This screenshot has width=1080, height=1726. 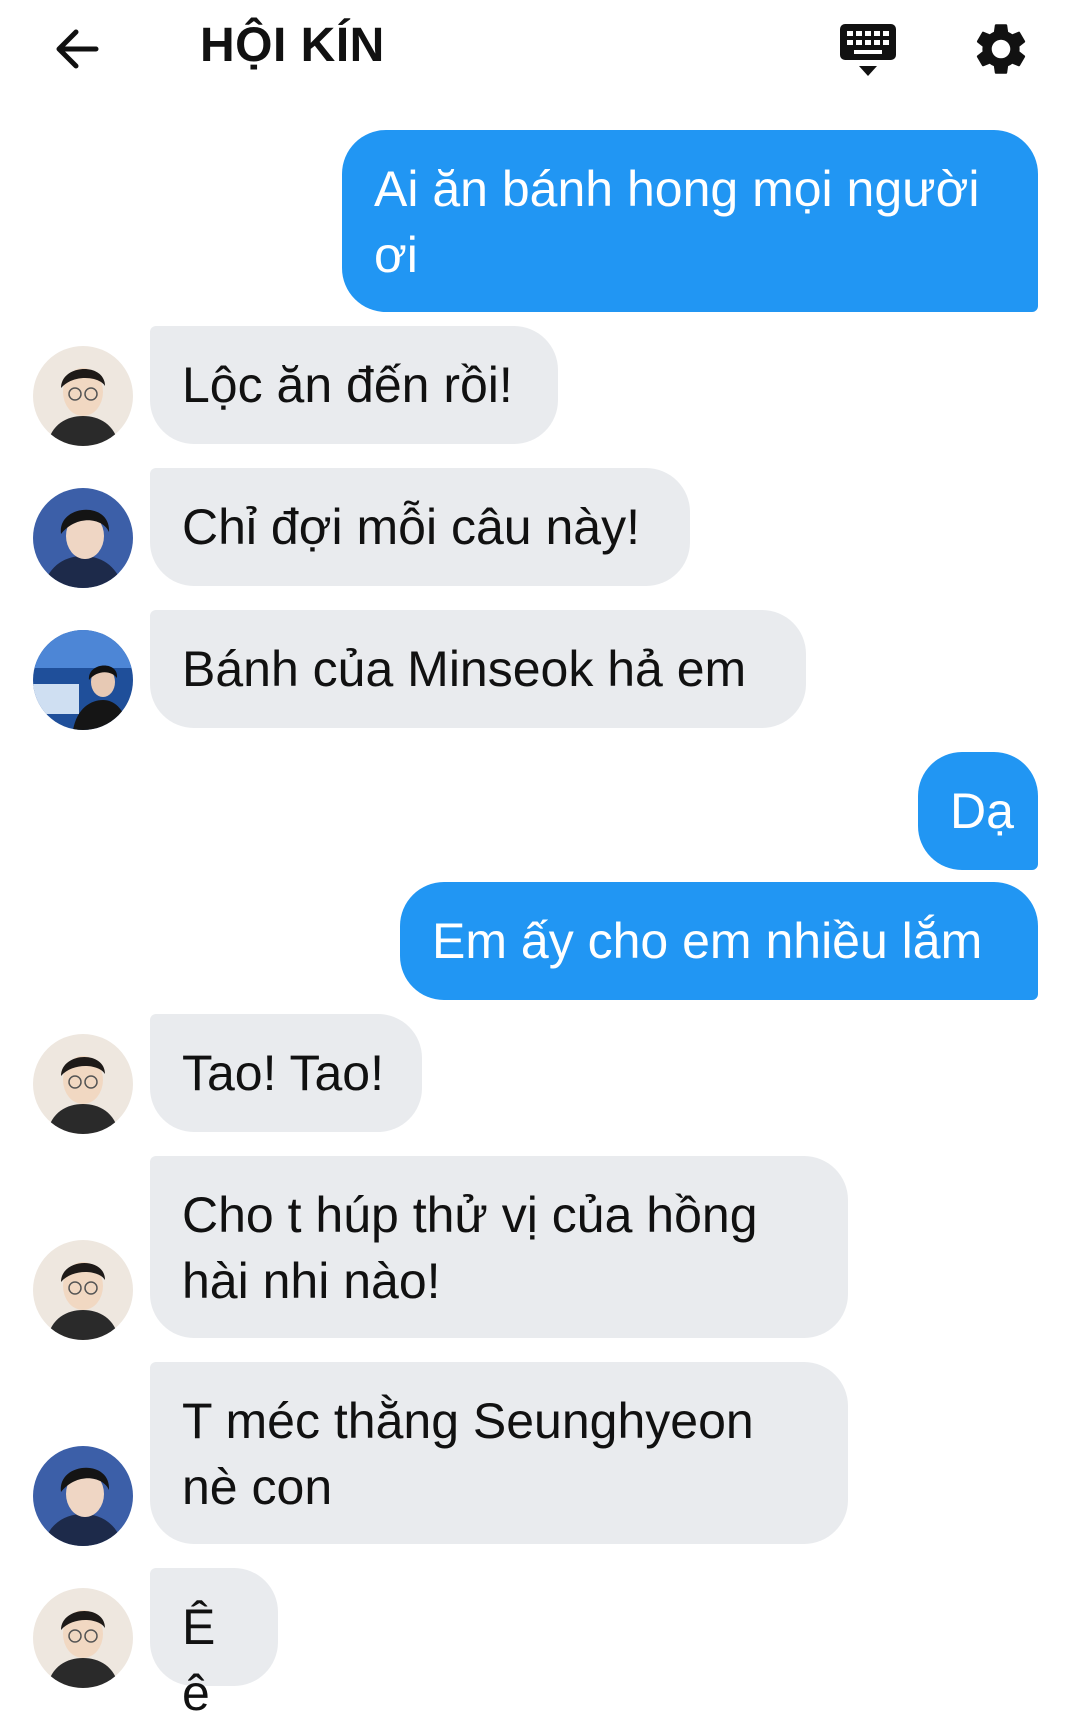 What do you see at coordinates (719, 941) in the screenshot?
I see `message-bubble-outgoing: Em ấy cho em nhiều lắm` at bounding box center [719, 941].